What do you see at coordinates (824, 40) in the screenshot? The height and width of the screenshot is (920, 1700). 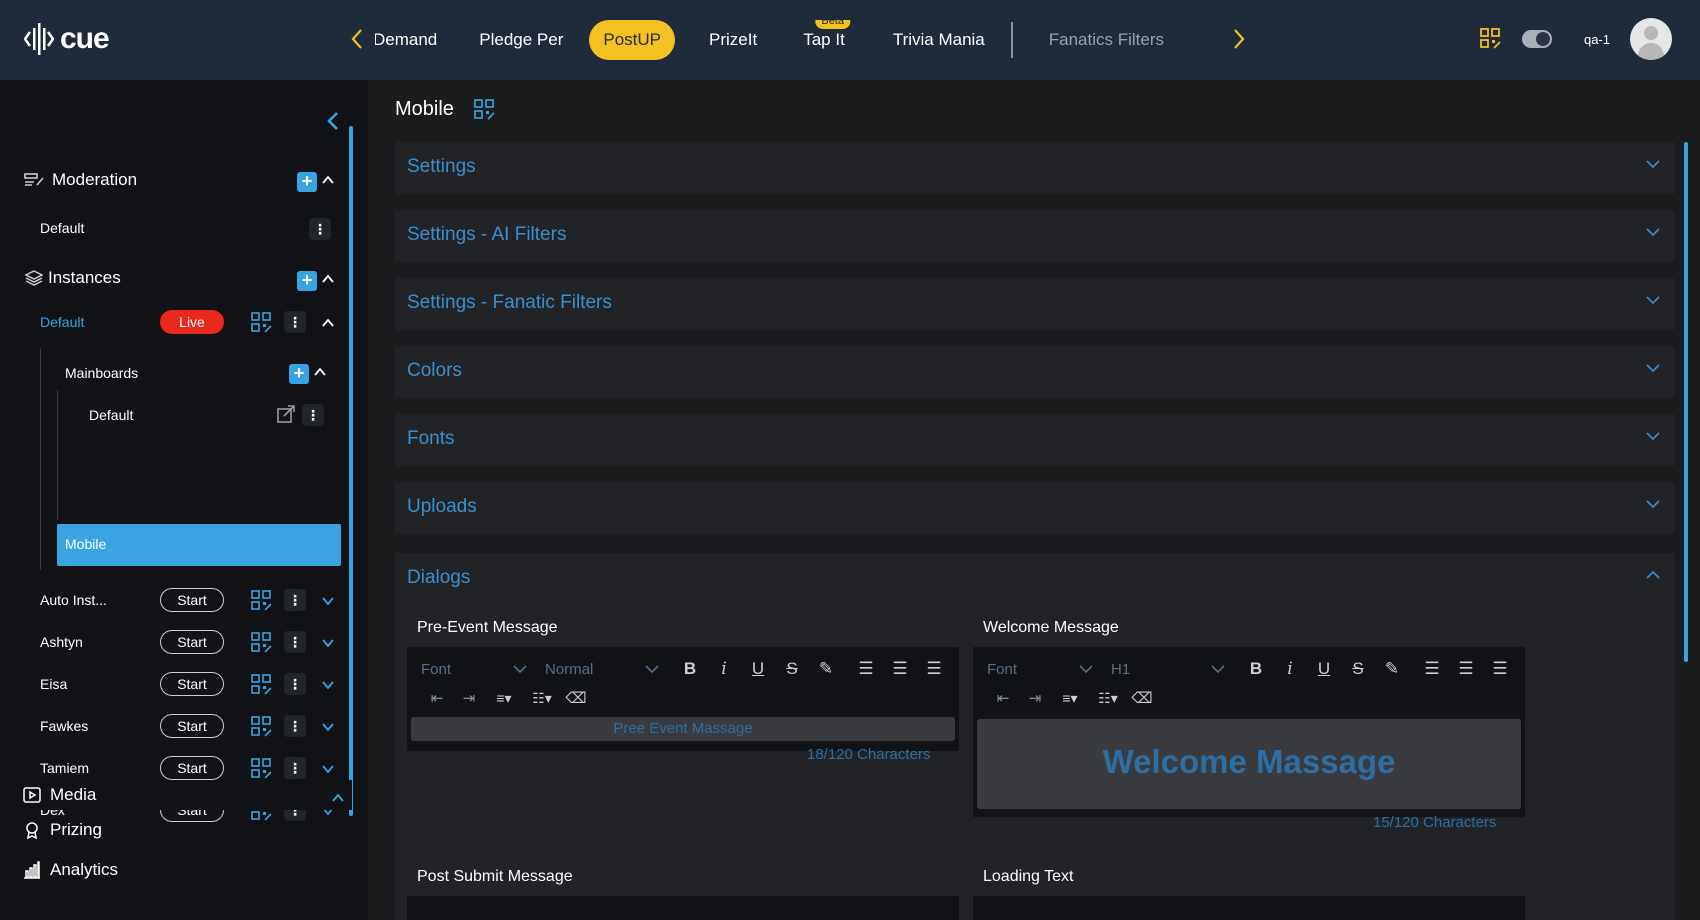 I see `tab-tap-it: Beta Tap It` at bounding box center [824, 40].